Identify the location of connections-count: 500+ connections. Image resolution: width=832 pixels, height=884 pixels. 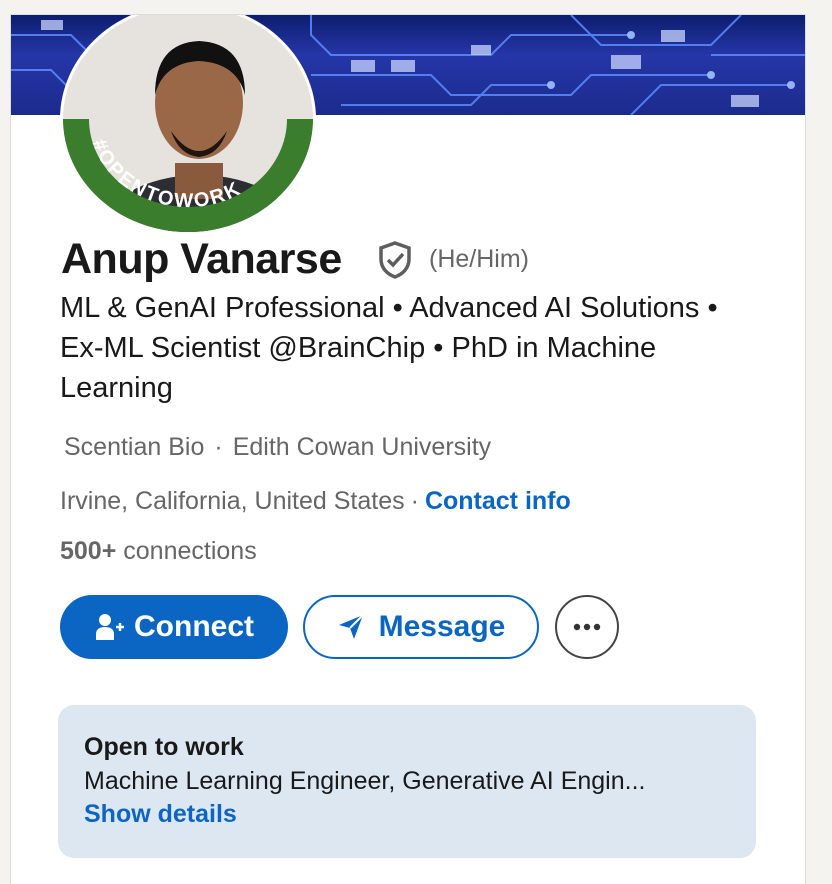
(158, 551).